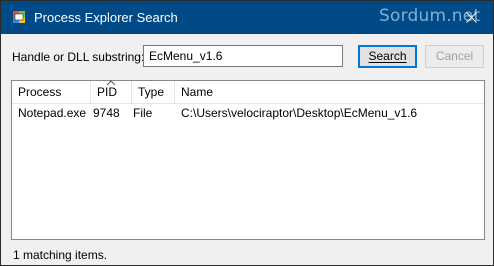 The image size is (494, 266). Describe the element at coordinates (106, 17) in the screenshot. I see `window-title: Process Explorer Search` at that location.